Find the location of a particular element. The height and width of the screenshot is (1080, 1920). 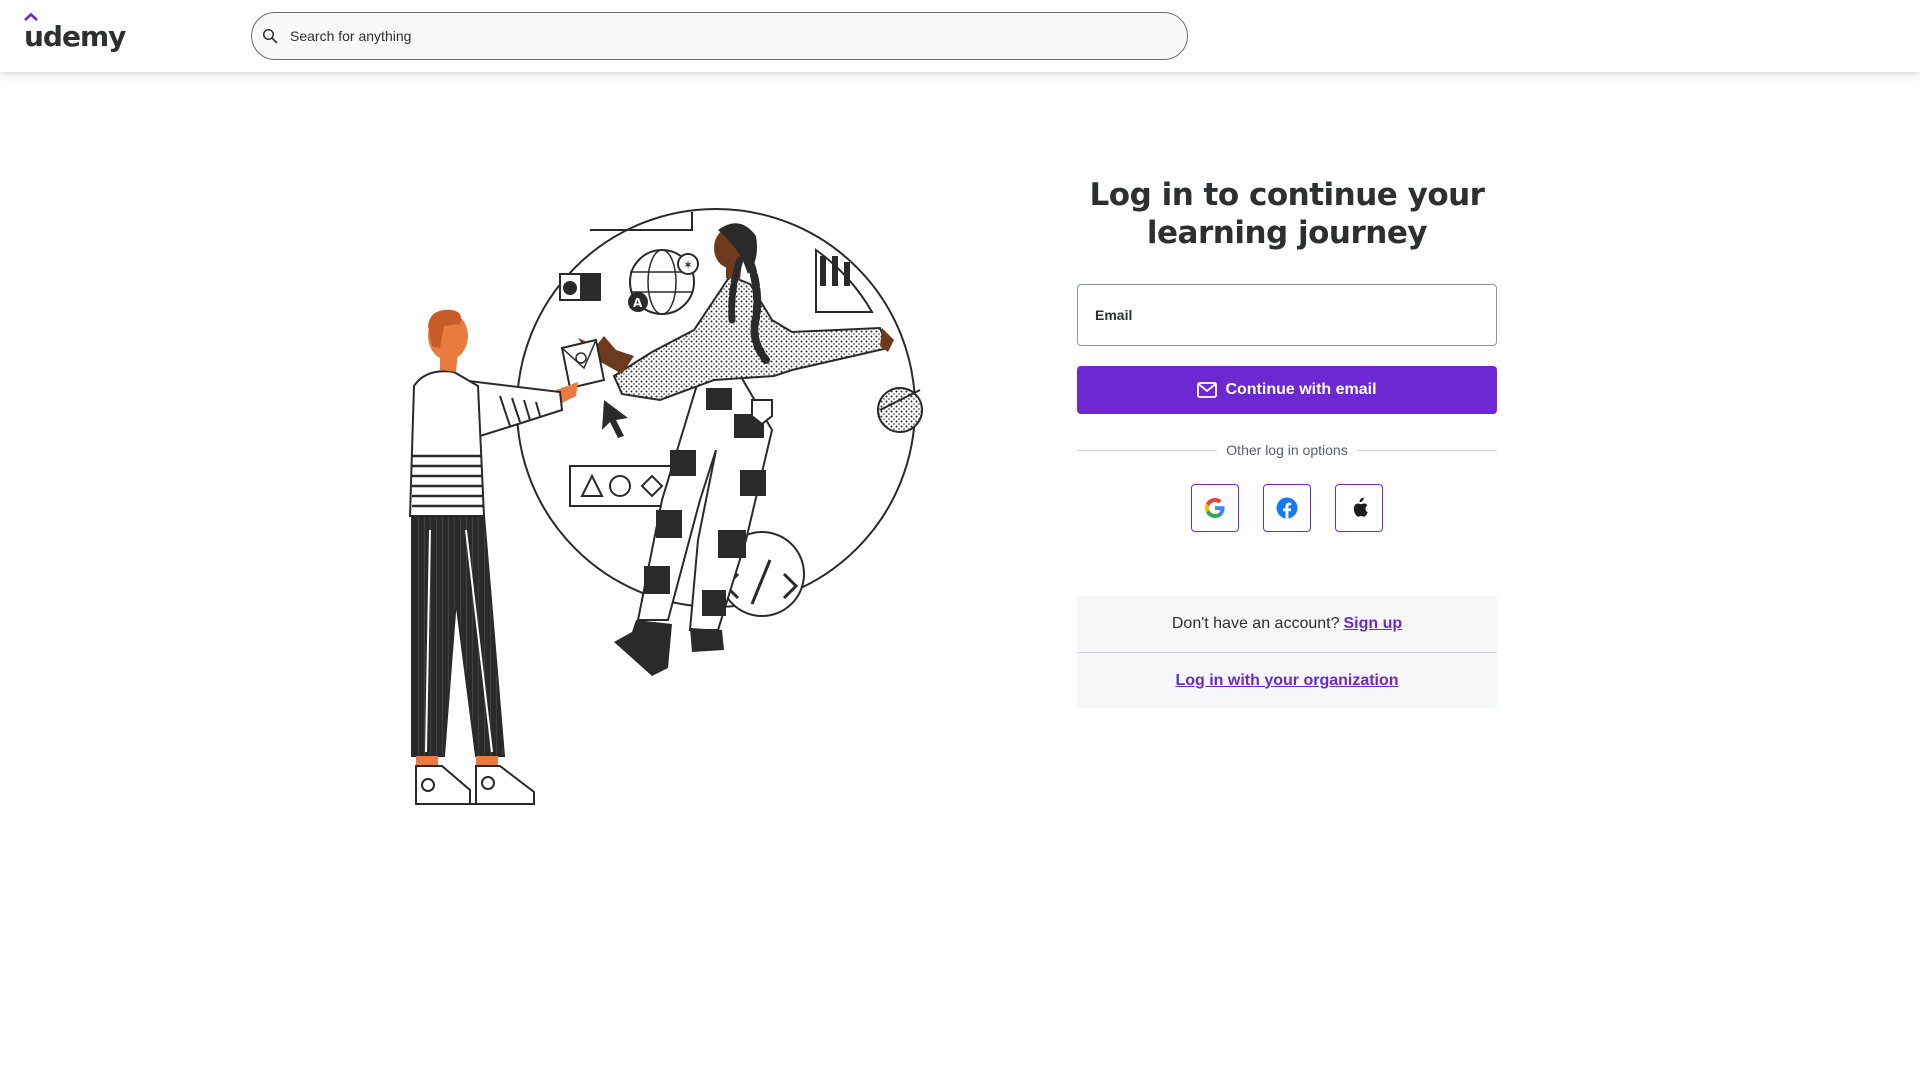

divider-line-left is located at coordinates (1147, 450).